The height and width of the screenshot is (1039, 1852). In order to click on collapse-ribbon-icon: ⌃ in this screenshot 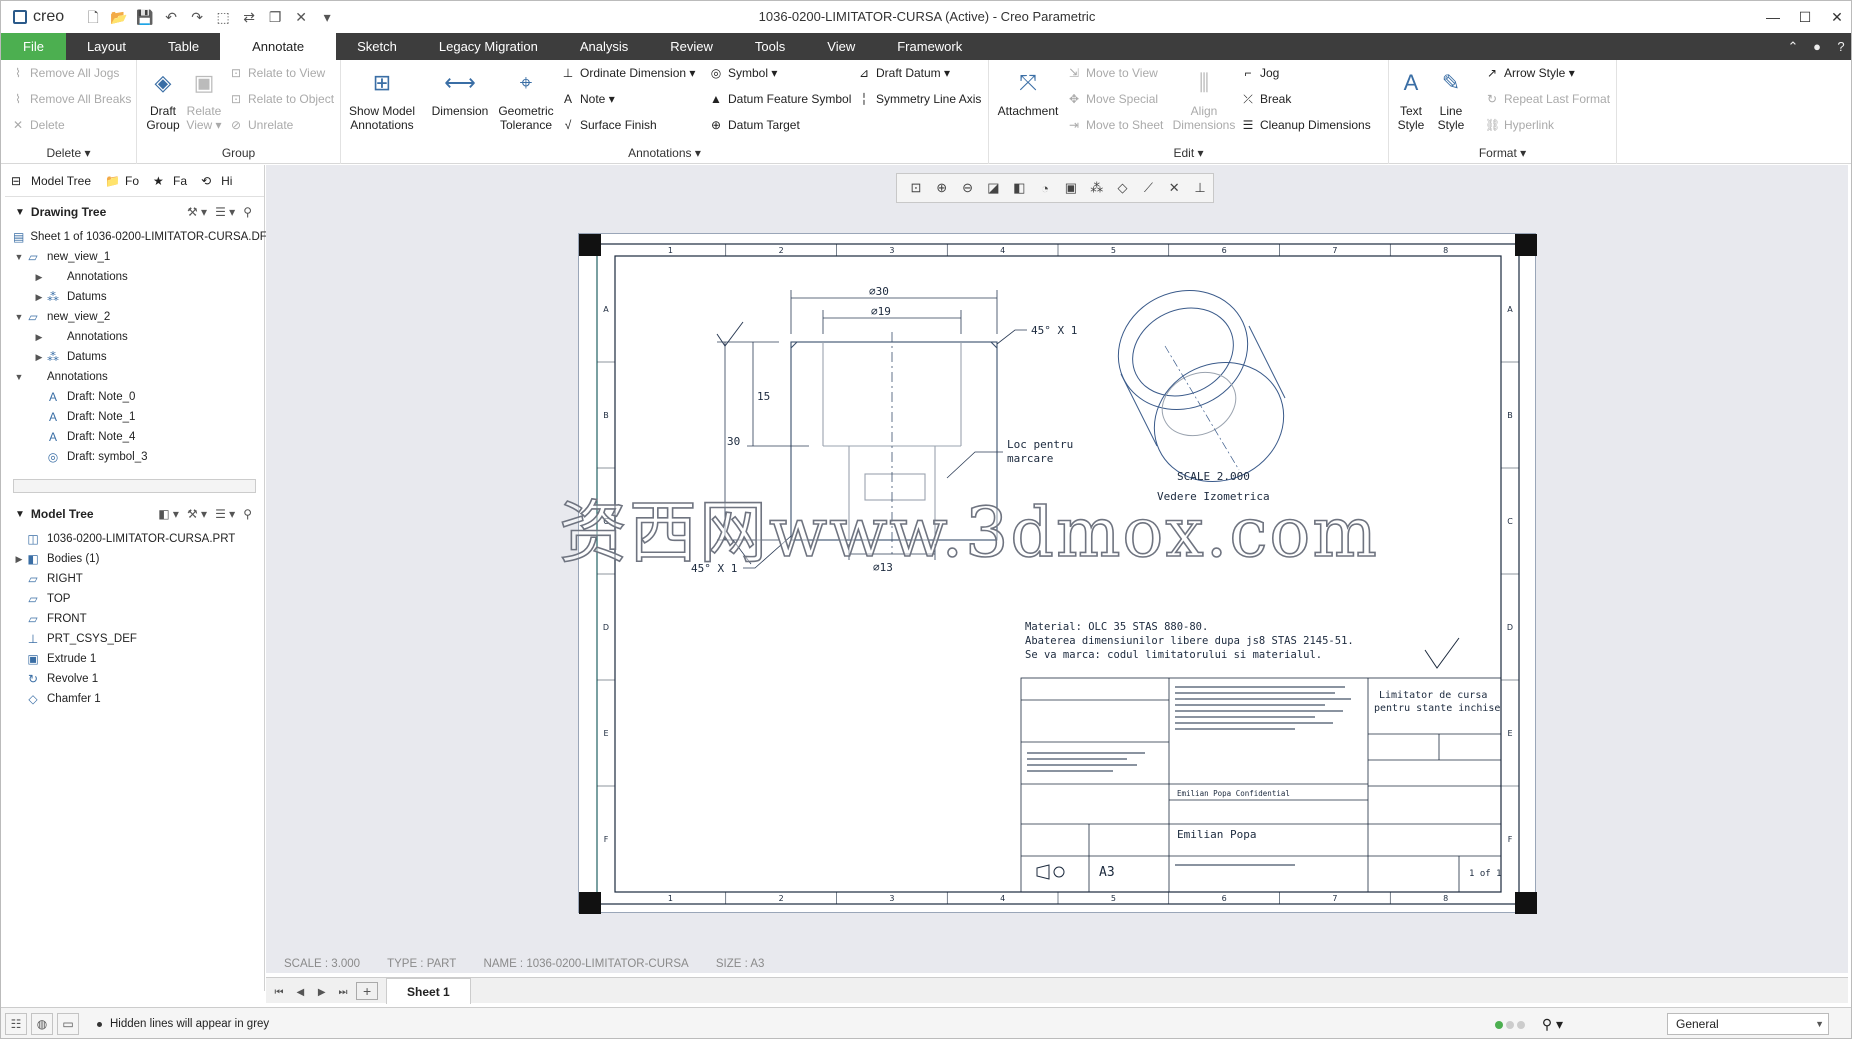, I will do `click(1793, 46)`.